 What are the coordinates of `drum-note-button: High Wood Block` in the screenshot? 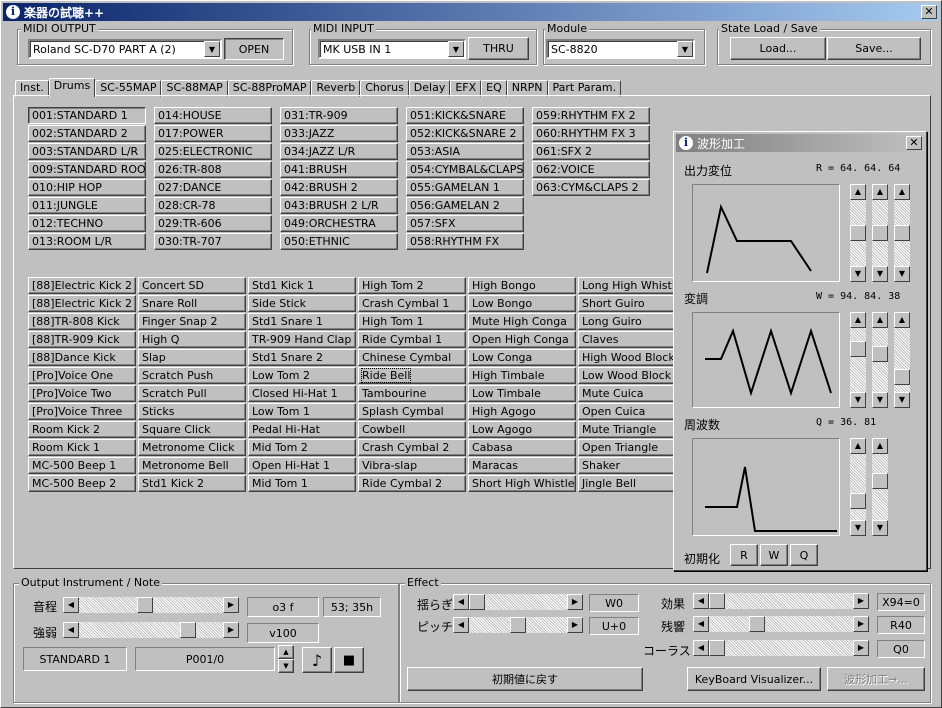 It's located at (627, 357).